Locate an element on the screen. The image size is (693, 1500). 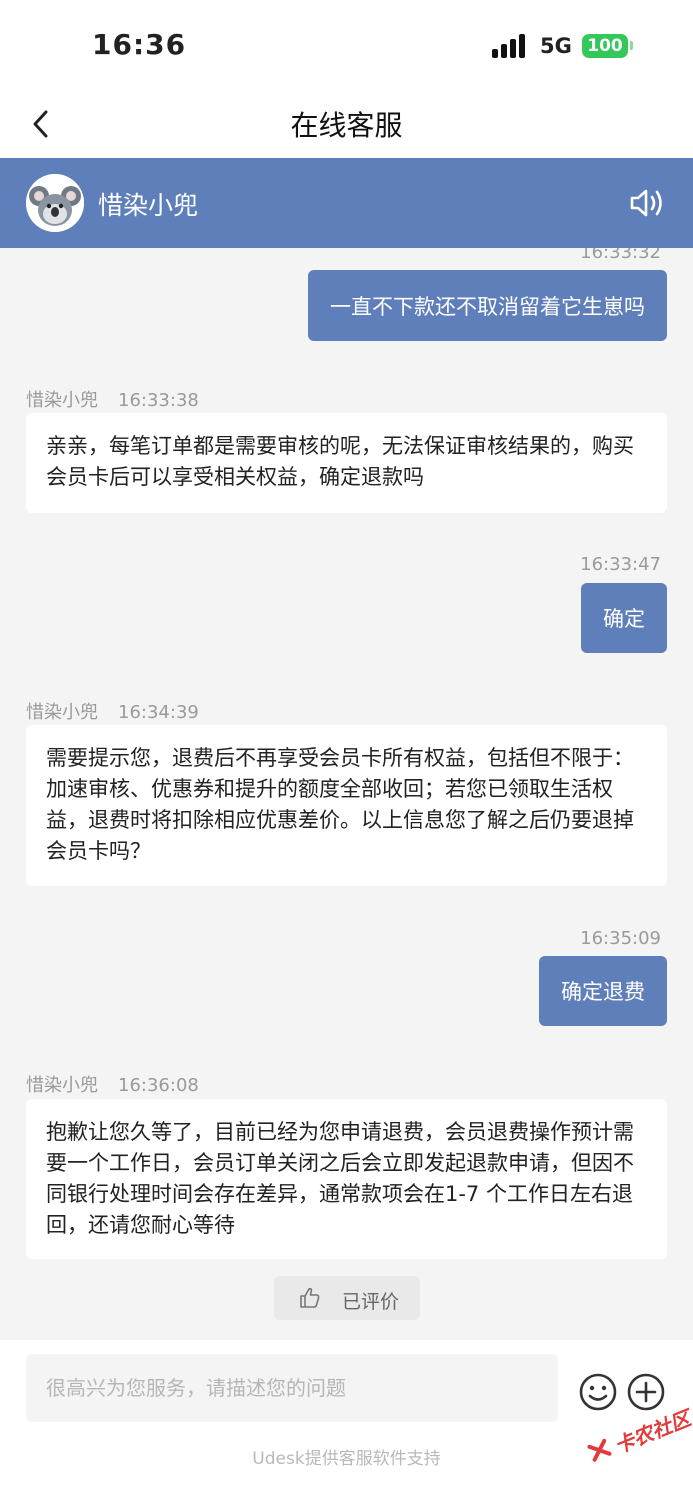
agent-header: 惜染小兜 is located at coordinates (346, 203).